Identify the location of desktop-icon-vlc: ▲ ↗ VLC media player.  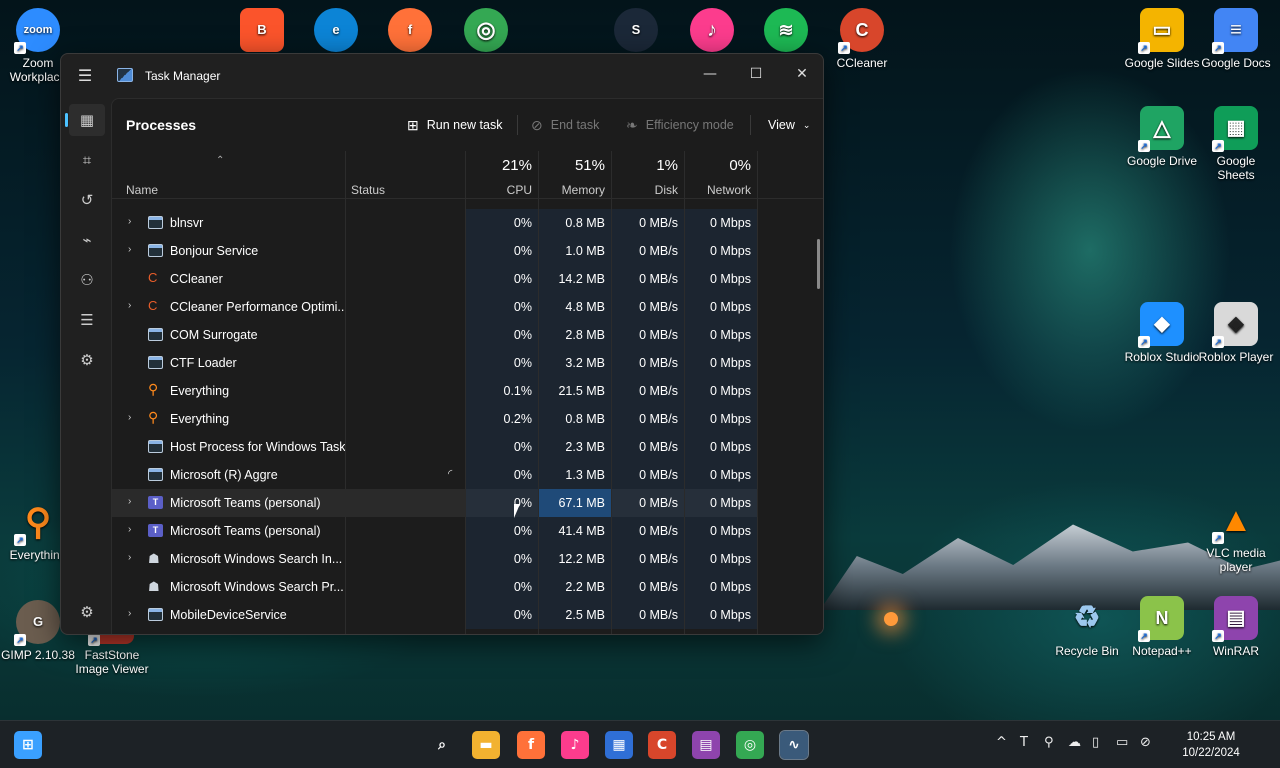
(1236, 536).